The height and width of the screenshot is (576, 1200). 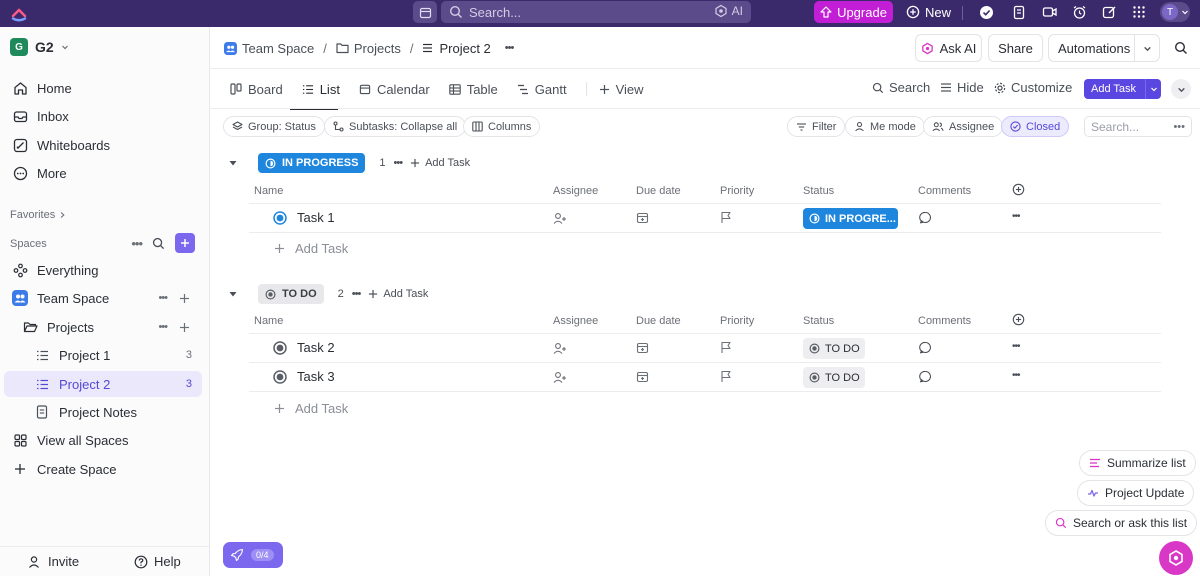 I want to click on task-name: Task 3, so click(x=316, y=376).